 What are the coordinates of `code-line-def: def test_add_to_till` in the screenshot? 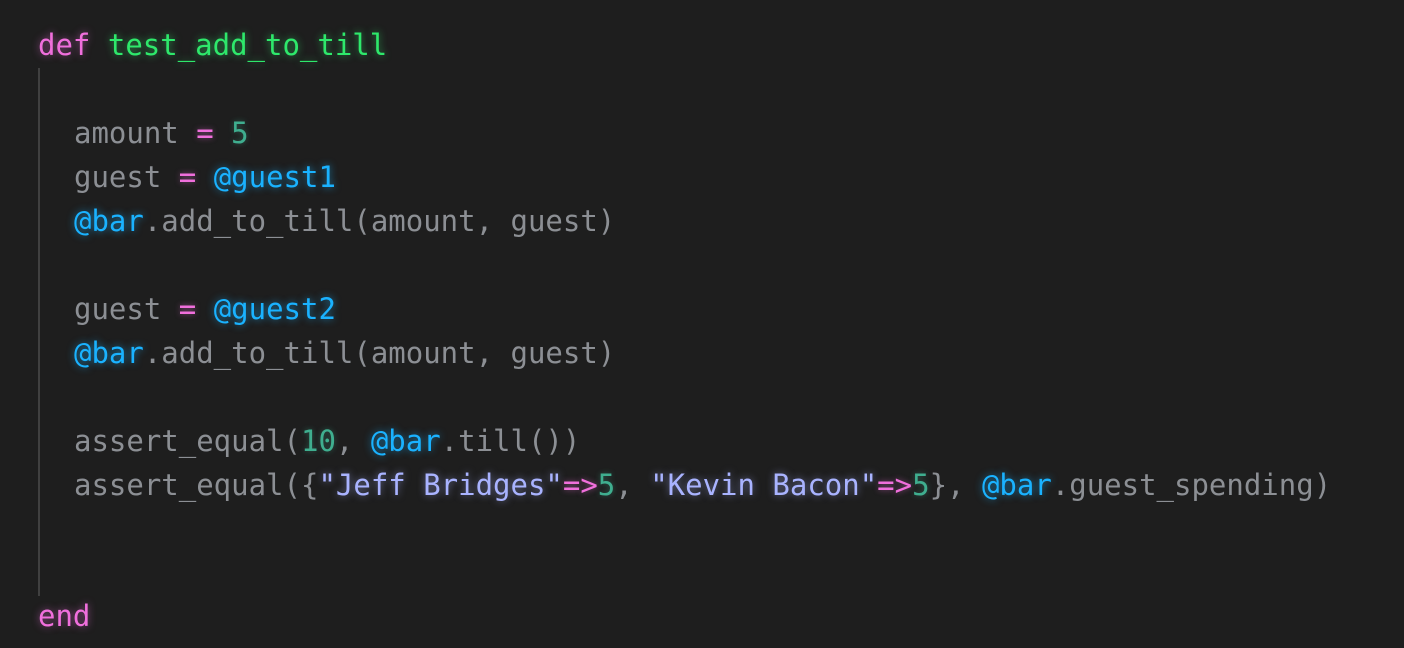 It's located at (212, 45).